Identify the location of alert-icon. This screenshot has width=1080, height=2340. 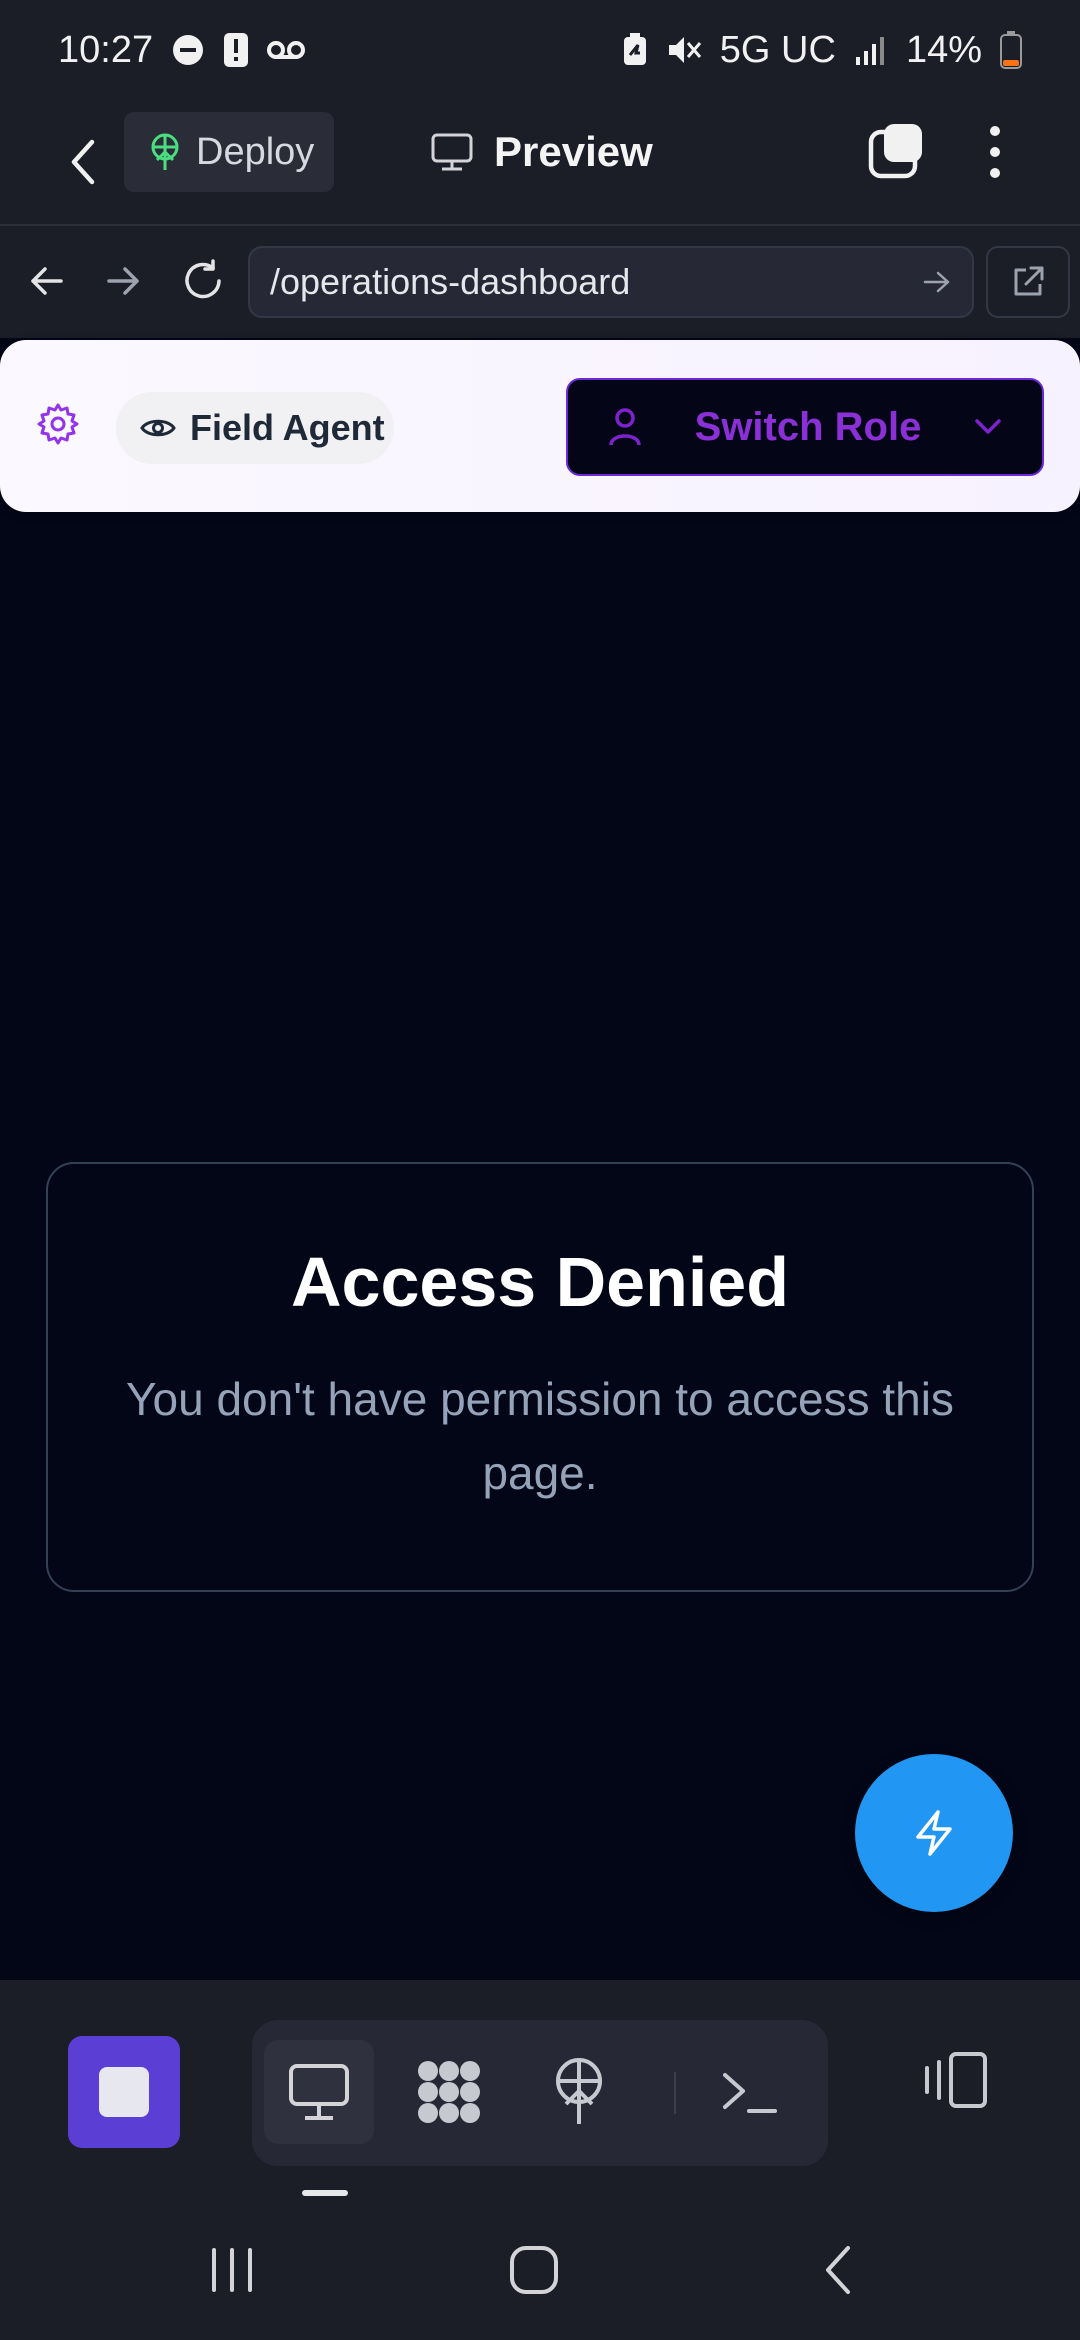
(236, 50).